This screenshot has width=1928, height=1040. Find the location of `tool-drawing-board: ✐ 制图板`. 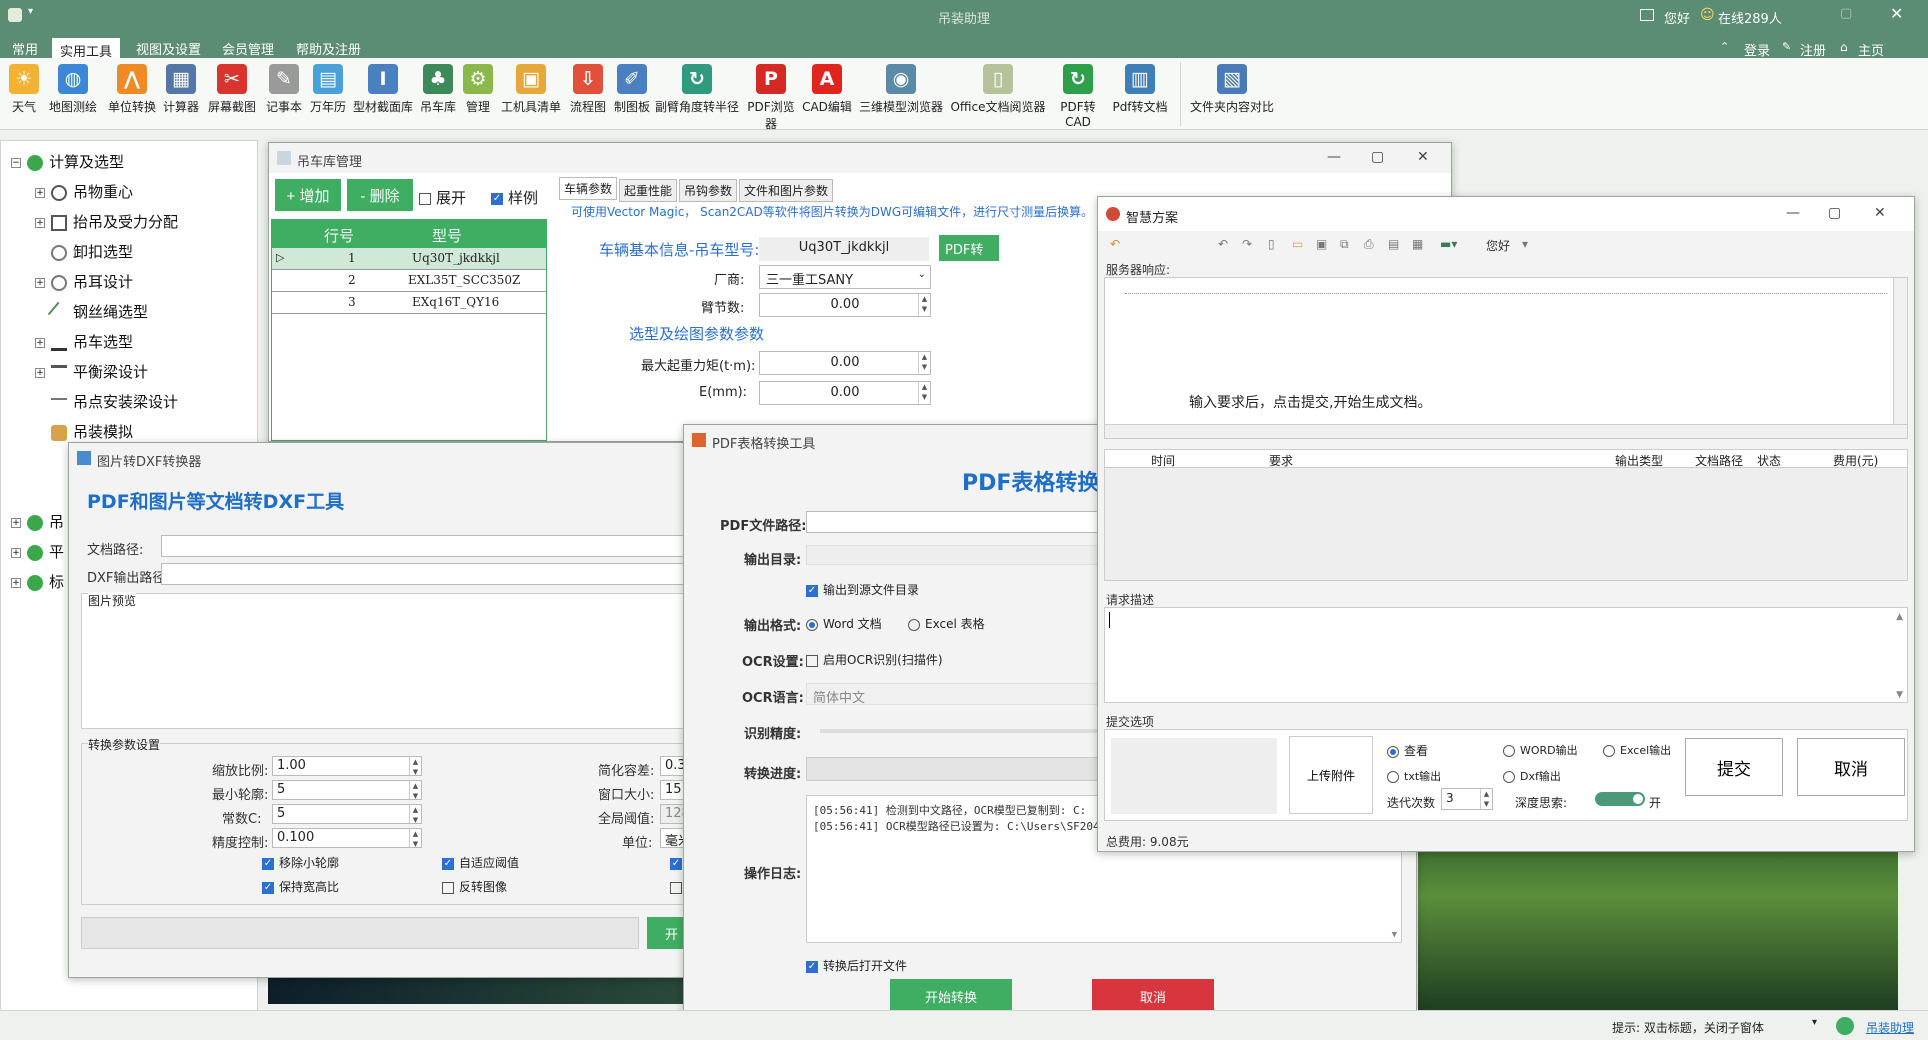

tool-drawing-board: ✐ 制图板 is located at coordinates (632, 96).